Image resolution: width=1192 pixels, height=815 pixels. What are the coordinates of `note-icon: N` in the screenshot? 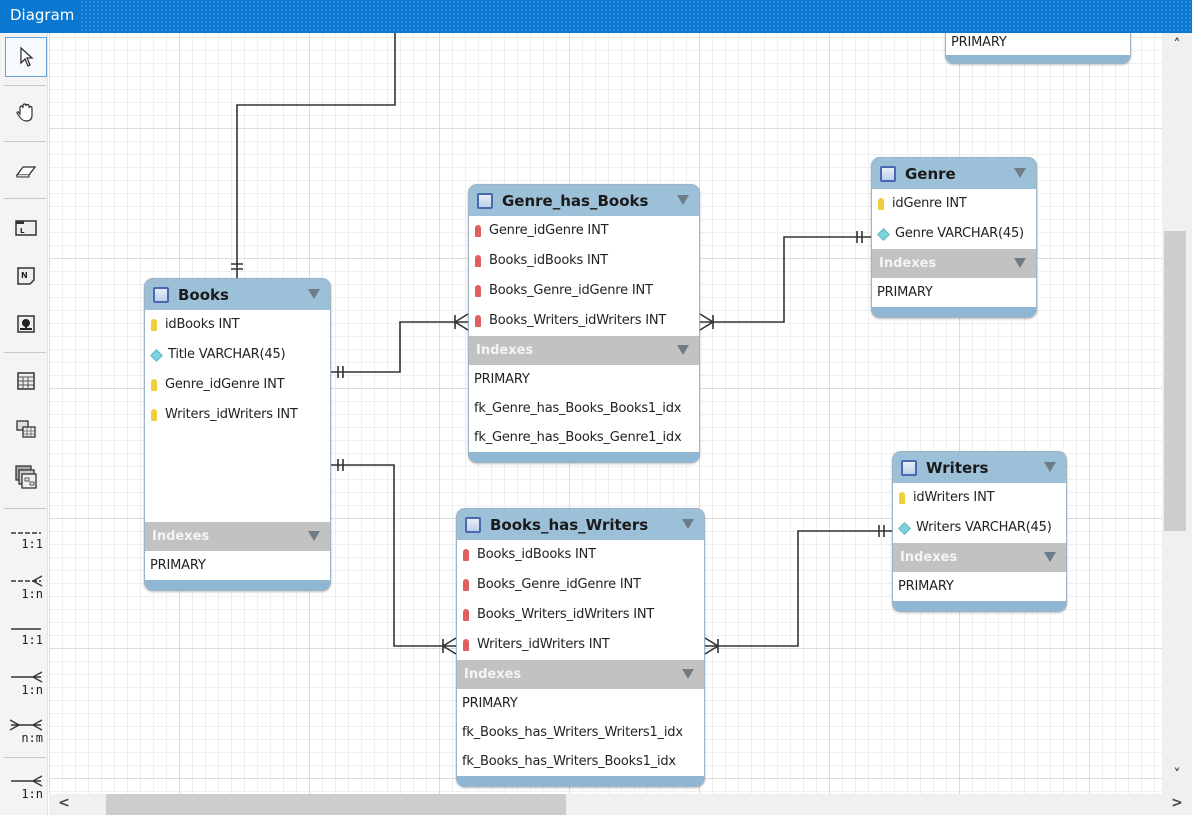 It's located at (26, 276).